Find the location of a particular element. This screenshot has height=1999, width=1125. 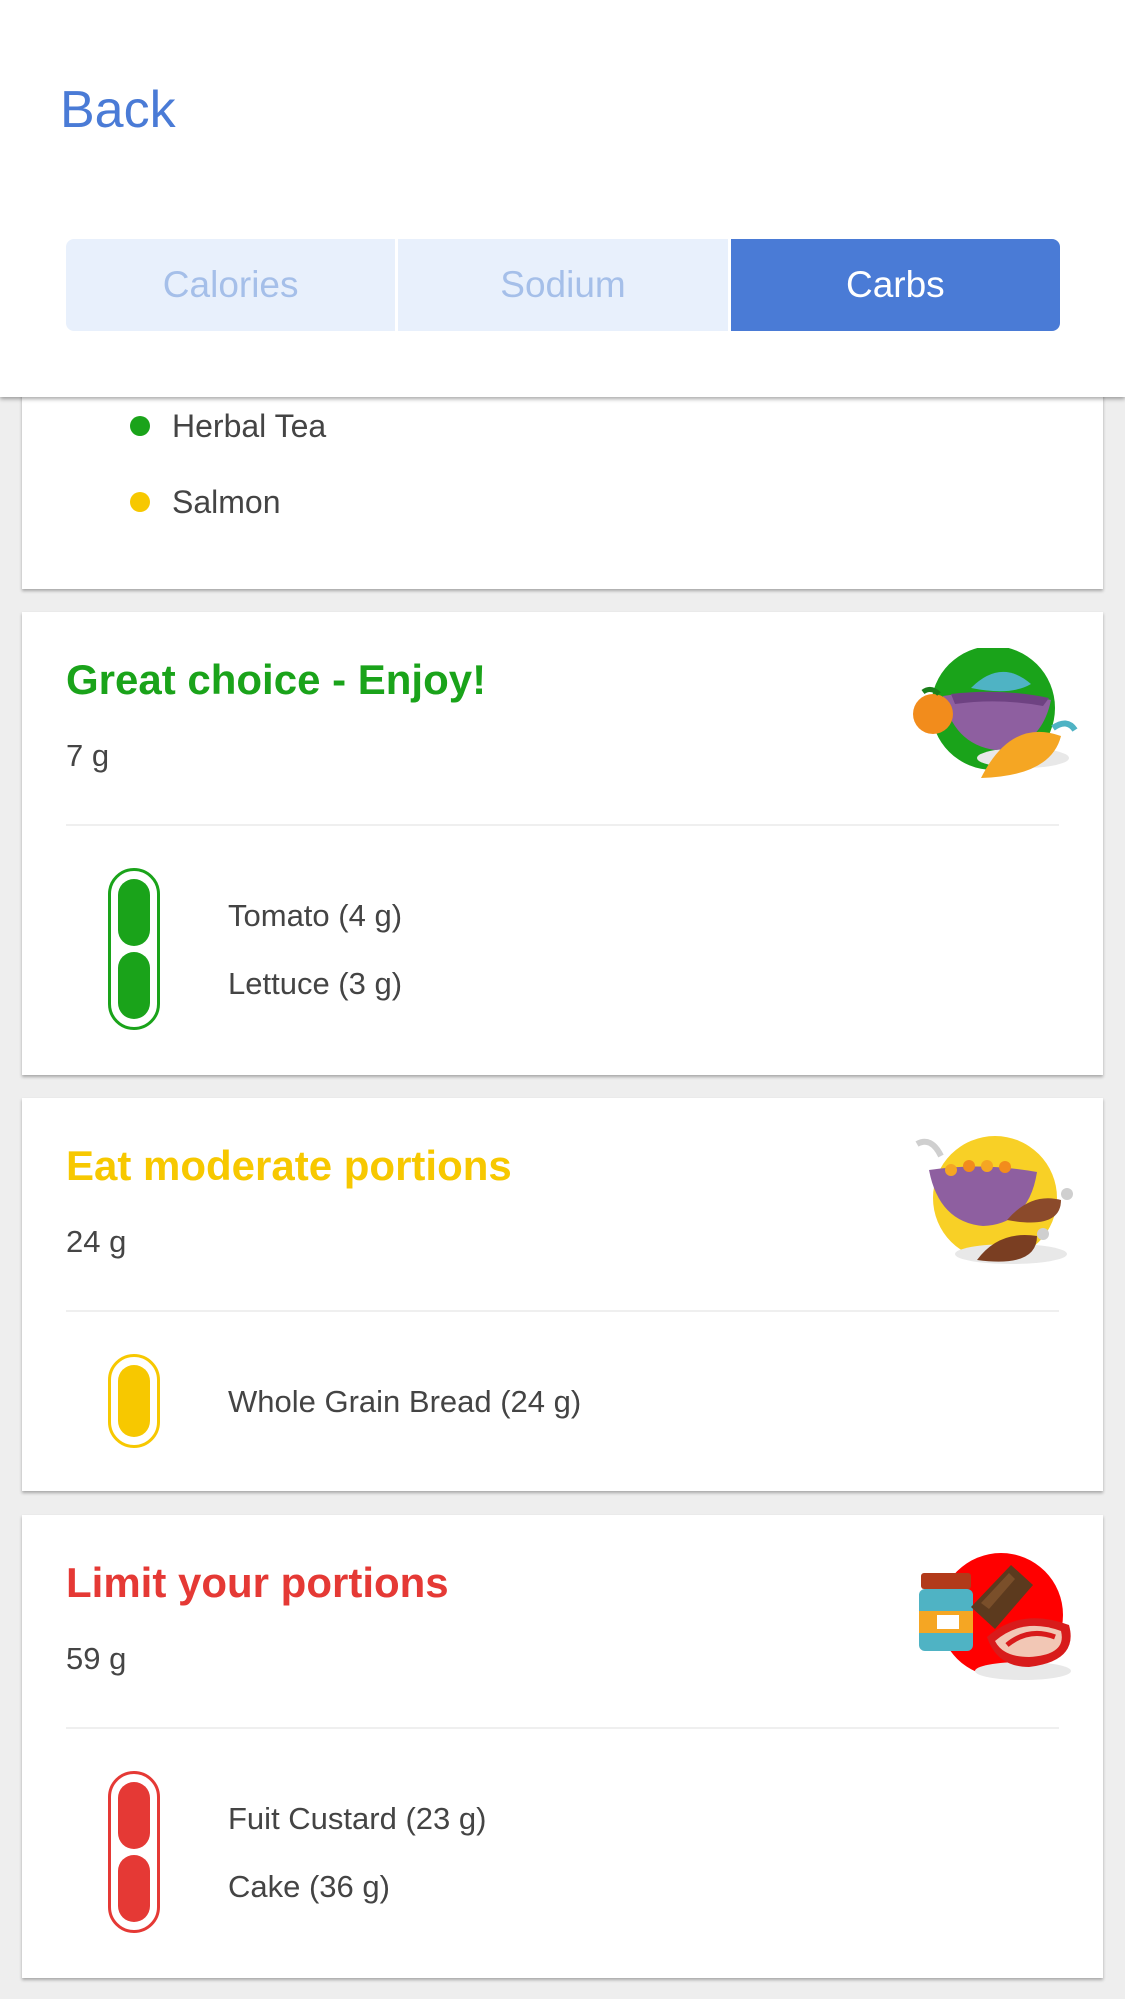

tab-calories: Calories is located at coordinates (231, 285).